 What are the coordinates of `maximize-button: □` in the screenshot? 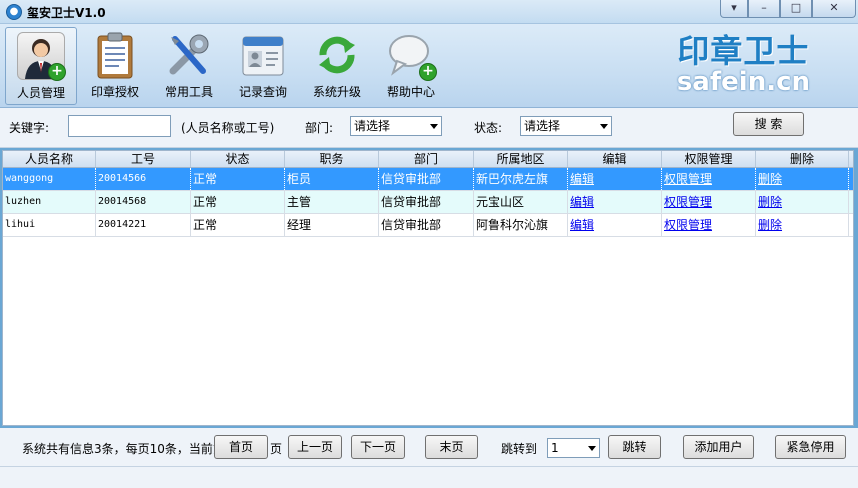 It's located at (796, 9).